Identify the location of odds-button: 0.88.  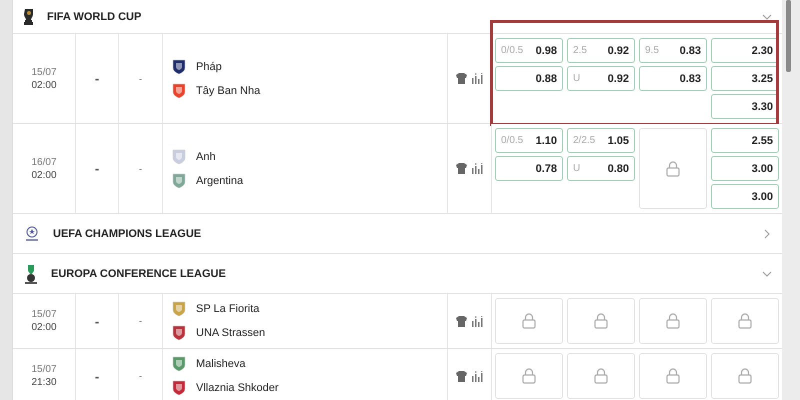
(529, 78).